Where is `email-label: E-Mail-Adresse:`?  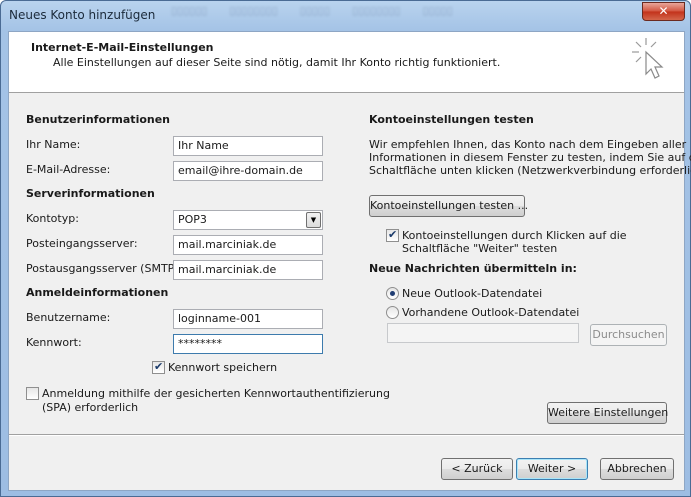 email-label: E-Mail-Adresse: is located at coordinates (68, 169).